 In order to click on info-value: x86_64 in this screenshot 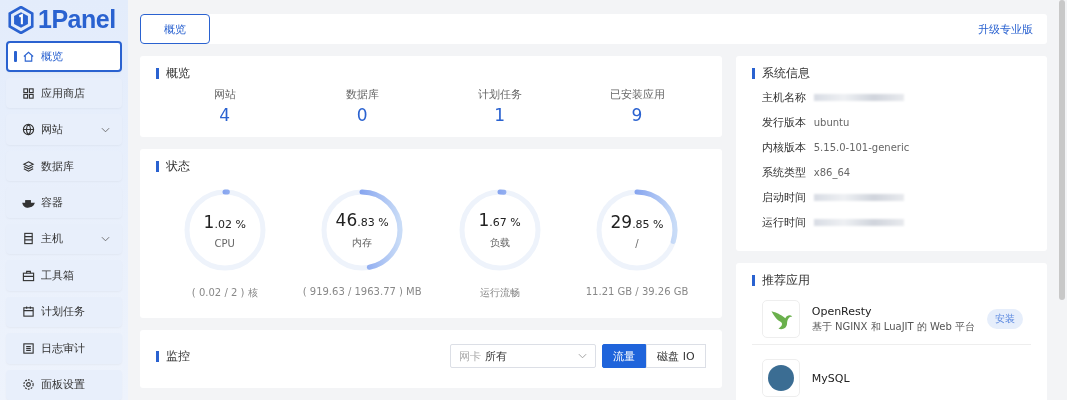, I will do `click(832, 172)`.